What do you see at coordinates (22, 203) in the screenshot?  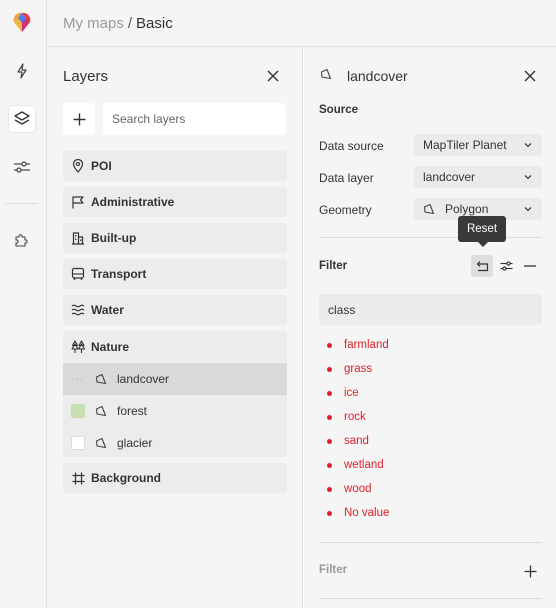 I see `rail-divider` at bounding box center [22, 203].